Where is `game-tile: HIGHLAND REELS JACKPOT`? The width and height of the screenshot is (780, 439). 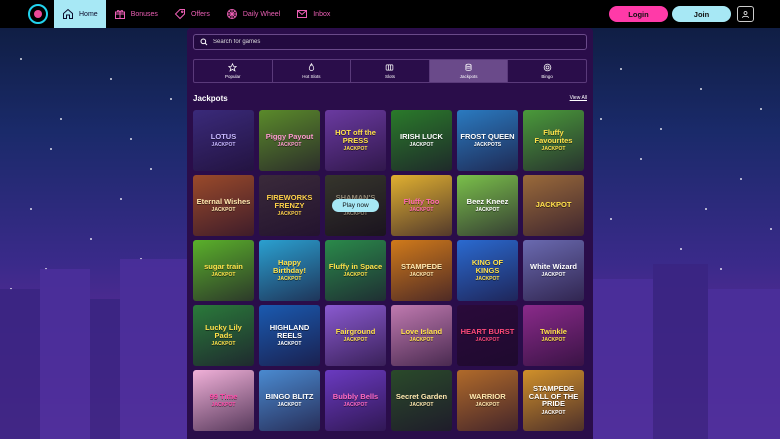
game-tile: HIGHLAND REELS JACKPOT is located at coordinates (289, 335).